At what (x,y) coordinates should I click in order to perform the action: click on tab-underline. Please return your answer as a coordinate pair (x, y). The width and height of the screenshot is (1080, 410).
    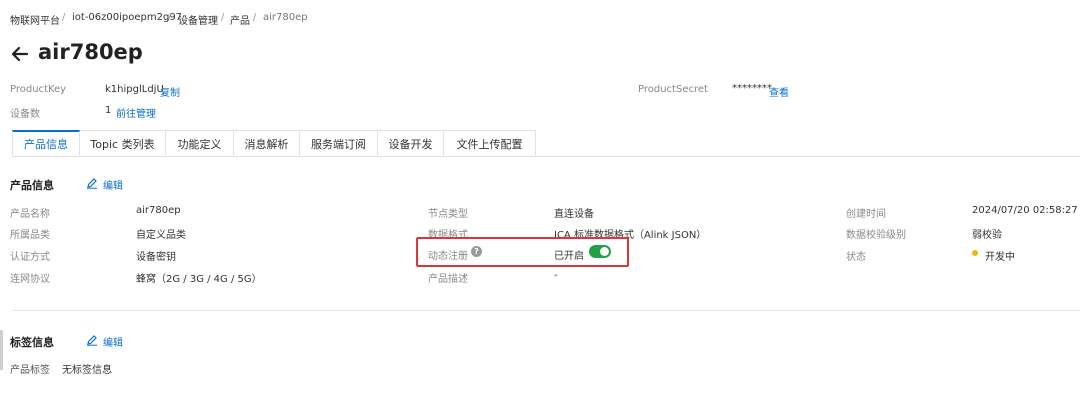
    Looking at the image, I should click on (546, 156).